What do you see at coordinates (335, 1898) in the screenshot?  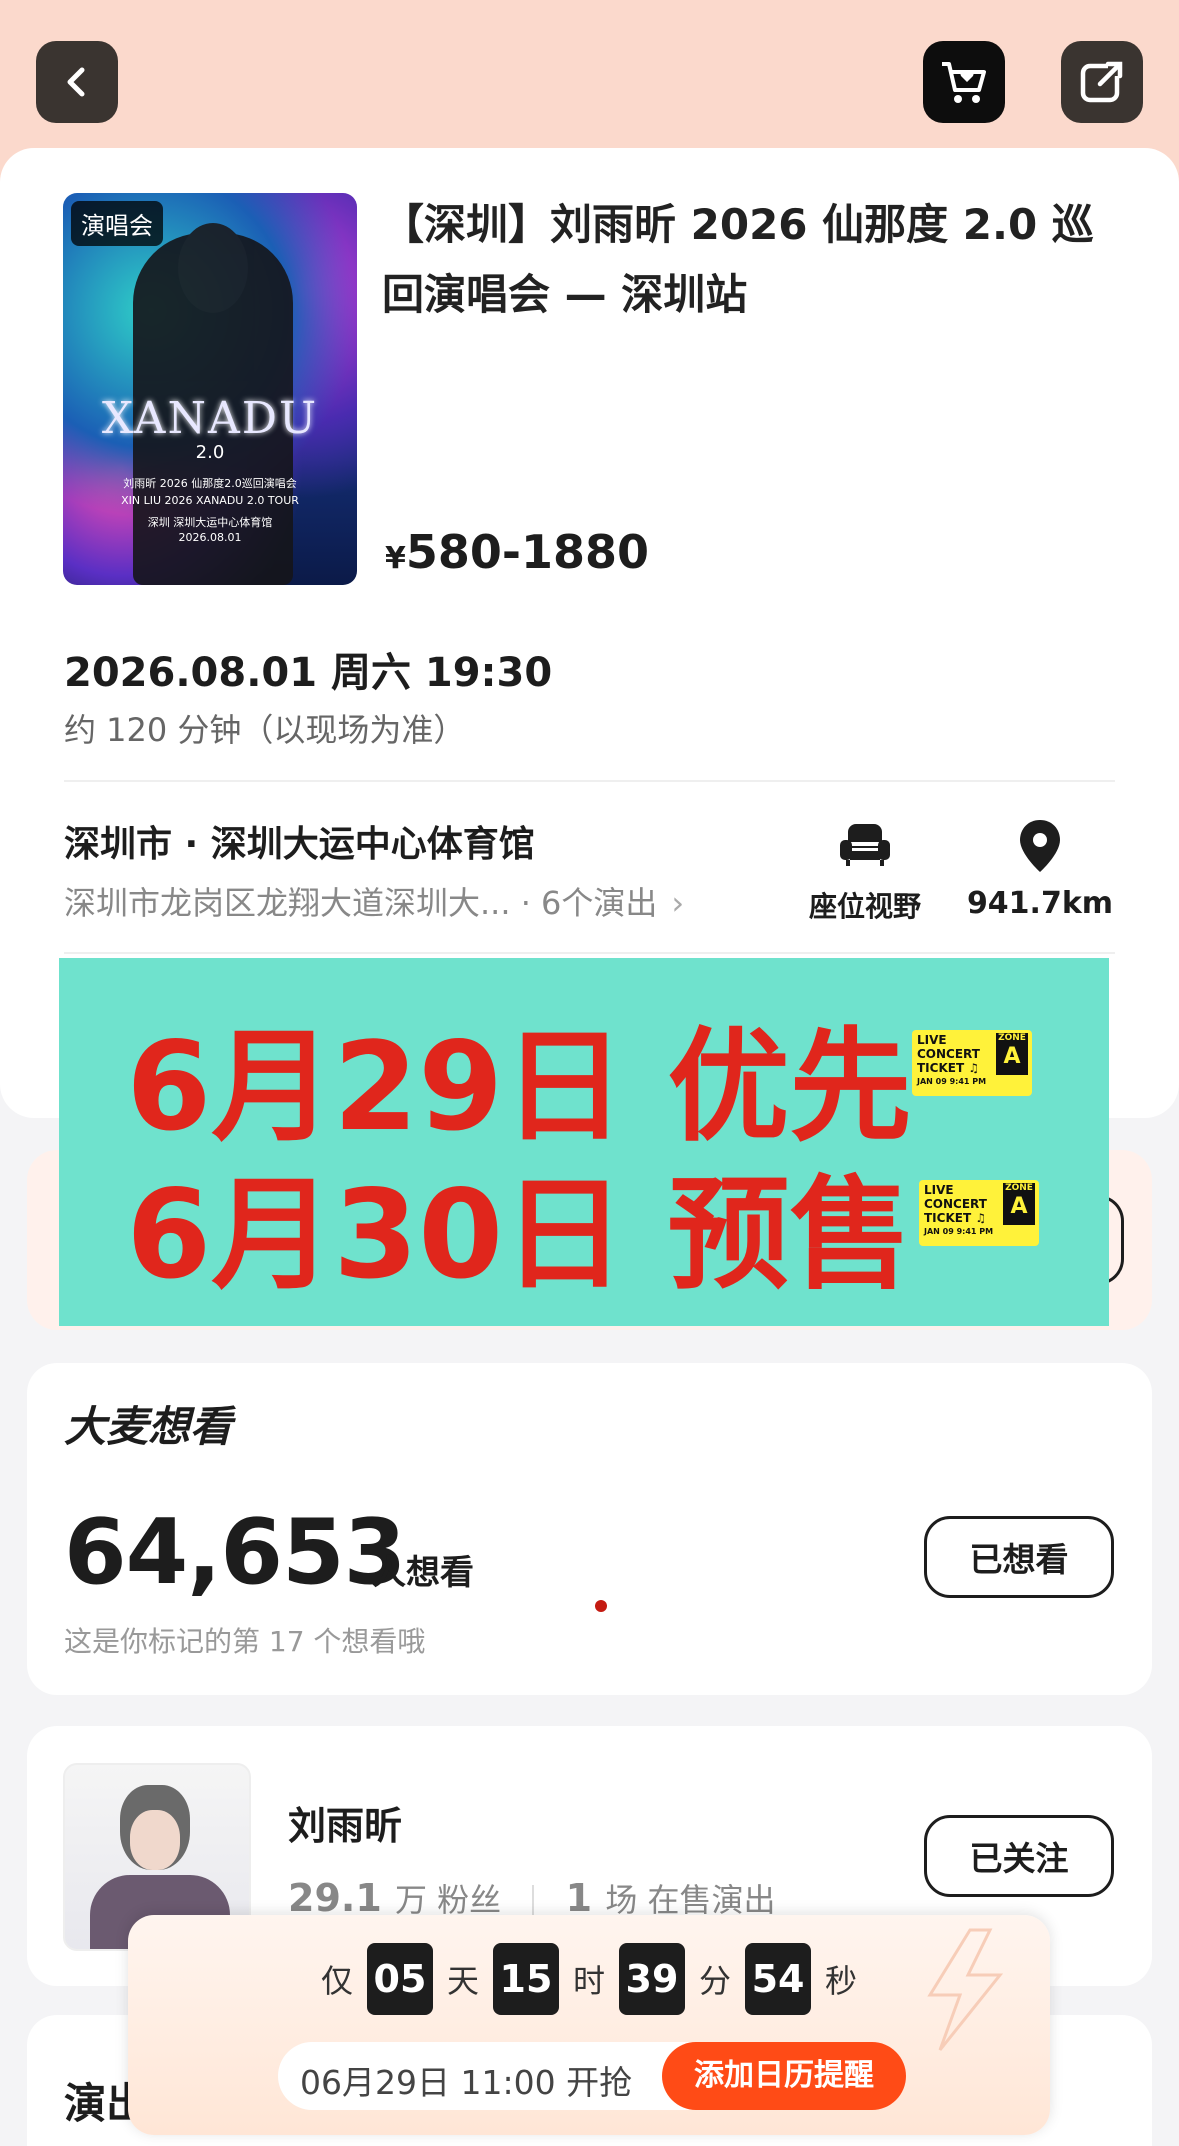 I see `fans-count: 29.1` at bounding box center [335, 1898].